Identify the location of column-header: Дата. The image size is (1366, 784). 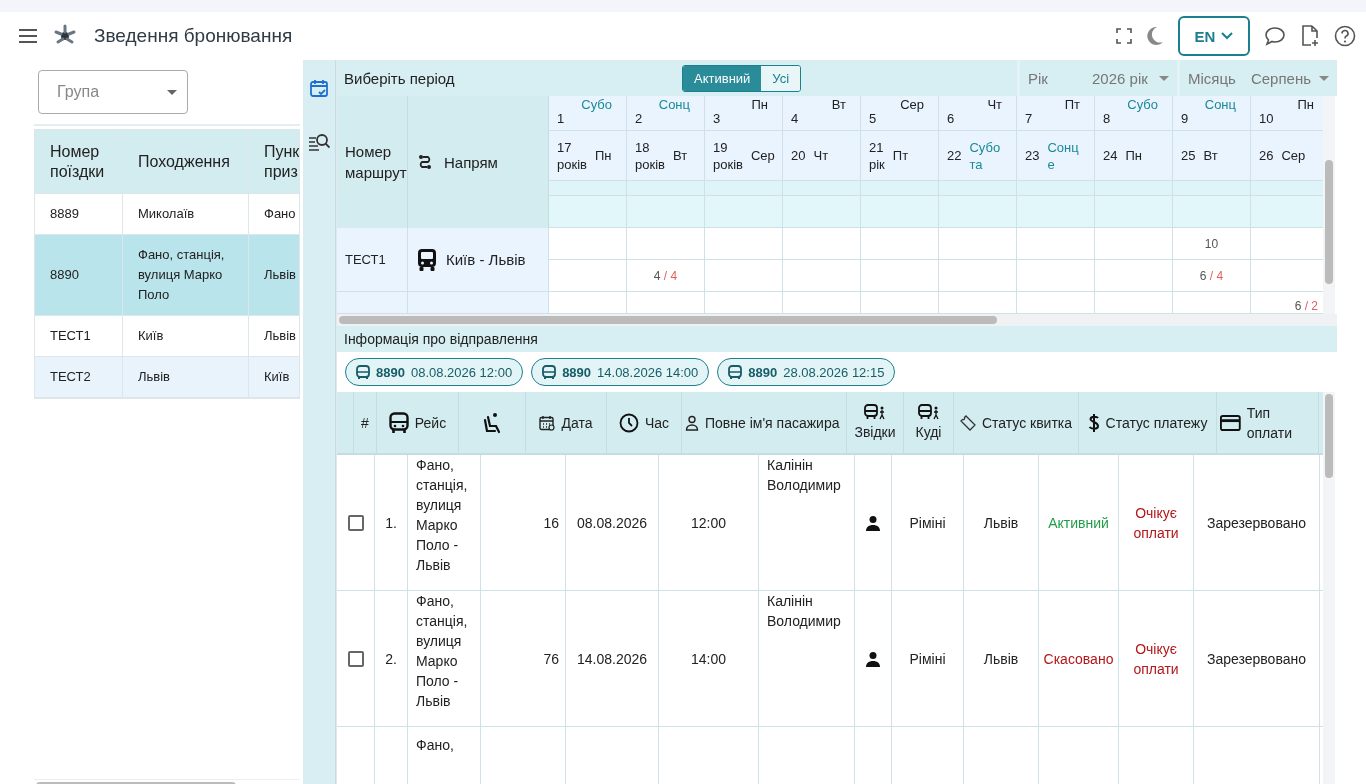
(577, 422).